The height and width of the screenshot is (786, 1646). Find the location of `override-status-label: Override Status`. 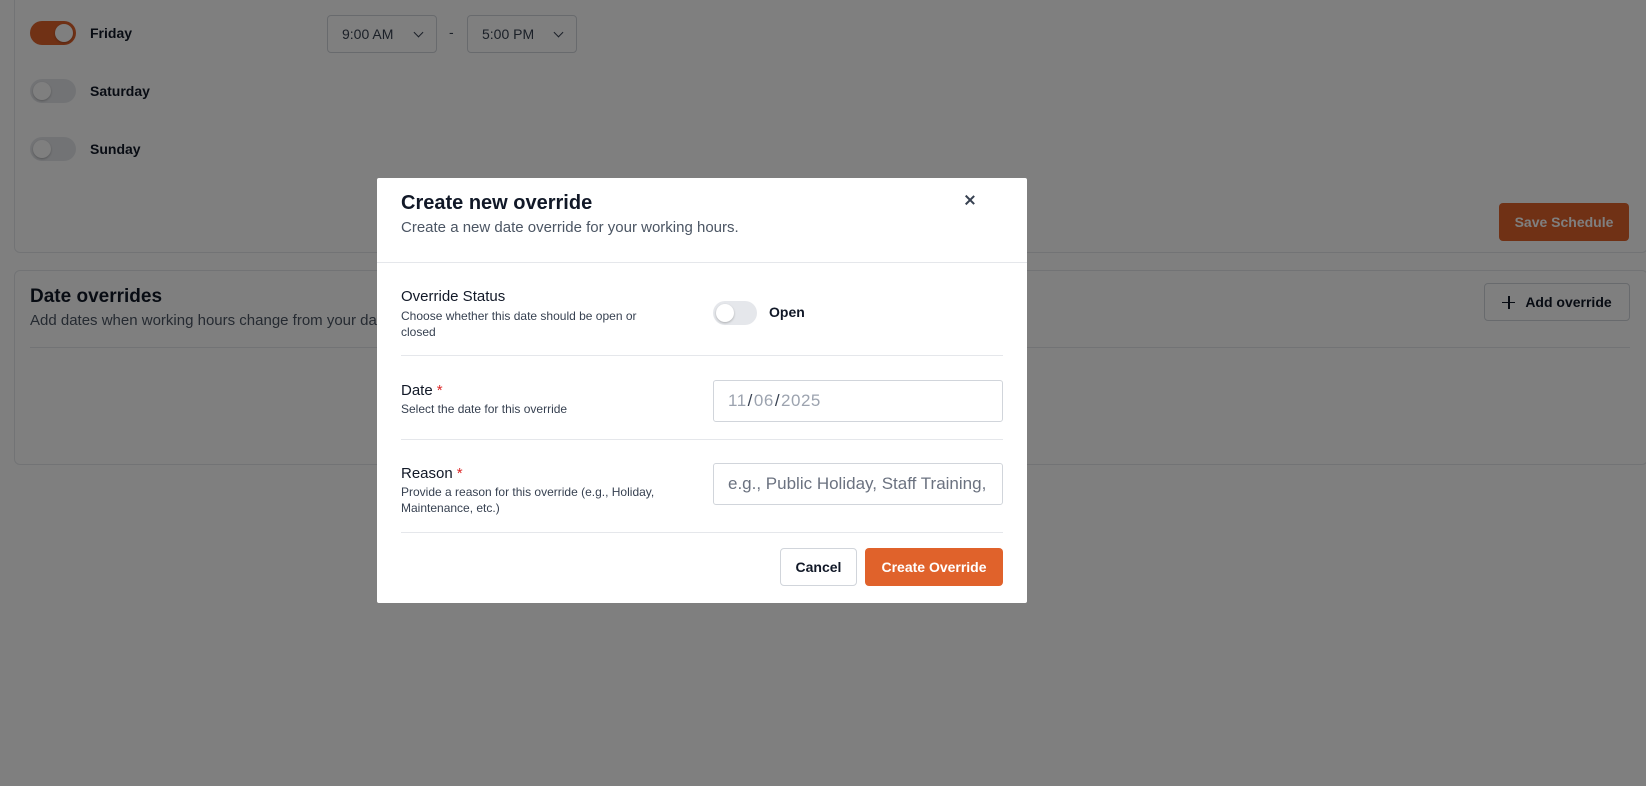

override-status-label: Override Status is located at coordinates (453, 296).